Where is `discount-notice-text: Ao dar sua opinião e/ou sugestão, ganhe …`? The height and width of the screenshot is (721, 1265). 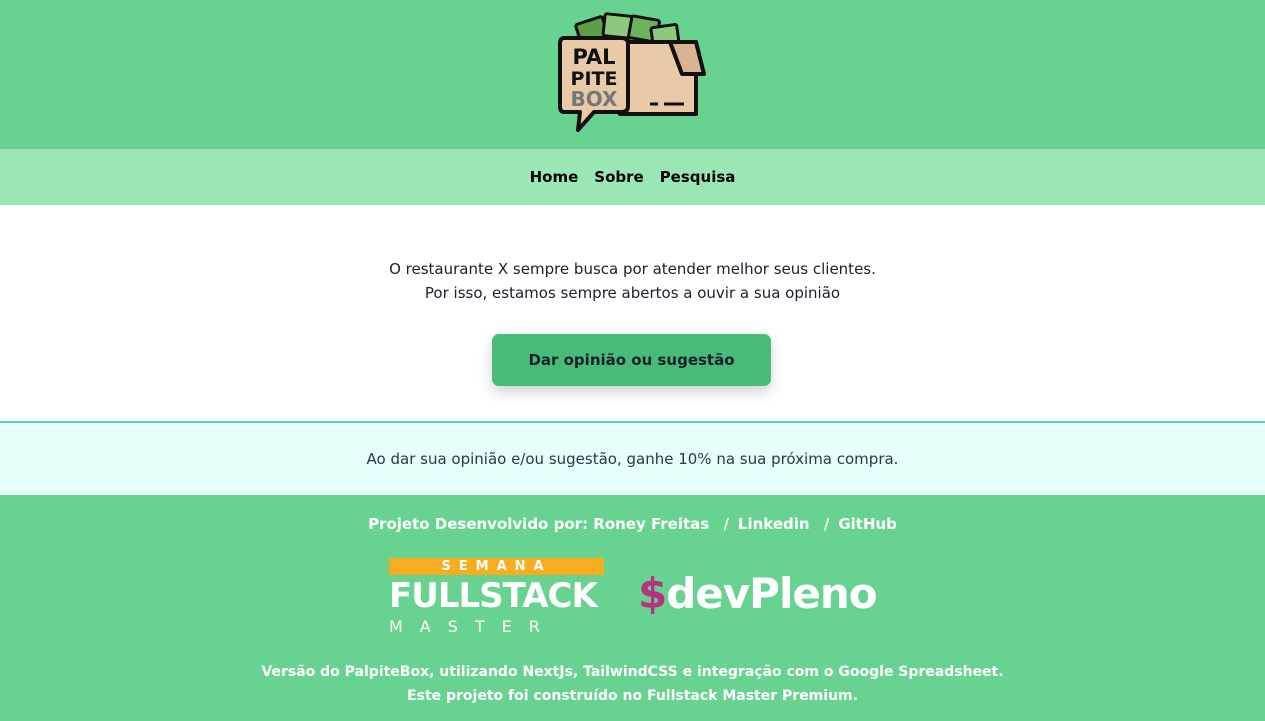
discount-notice-text: Ao dar sua opinião e/ou sugestão, ganhe … is located at coordinates (632, 459).